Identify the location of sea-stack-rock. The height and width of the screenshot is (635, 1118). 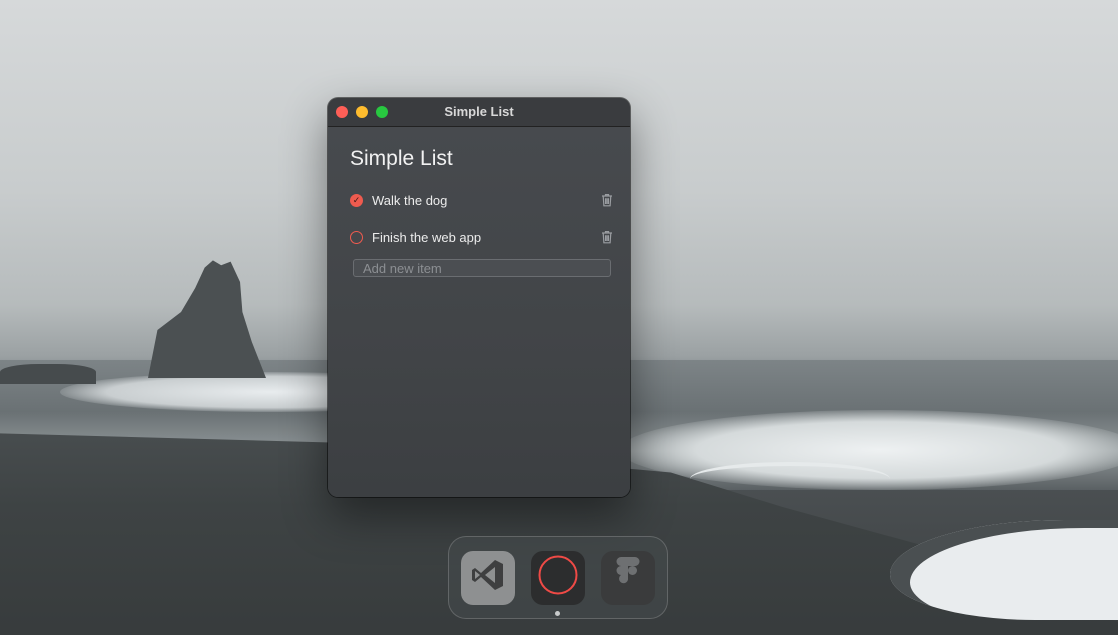
(207, 319).